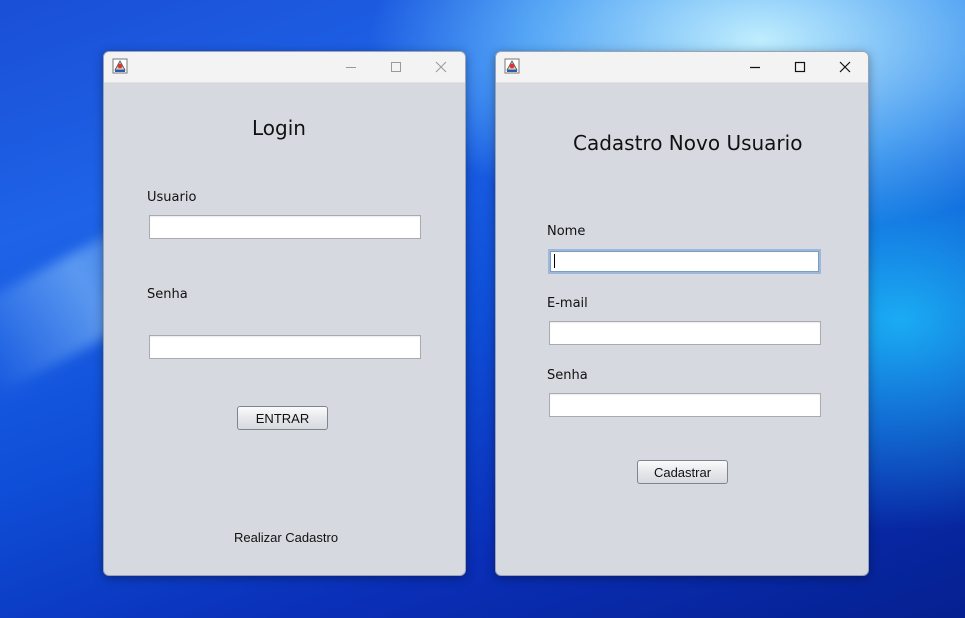  Describe the element at coordinates (282, 418) in the screenshot. I see `entrar-button: ENTRAR` at that location.